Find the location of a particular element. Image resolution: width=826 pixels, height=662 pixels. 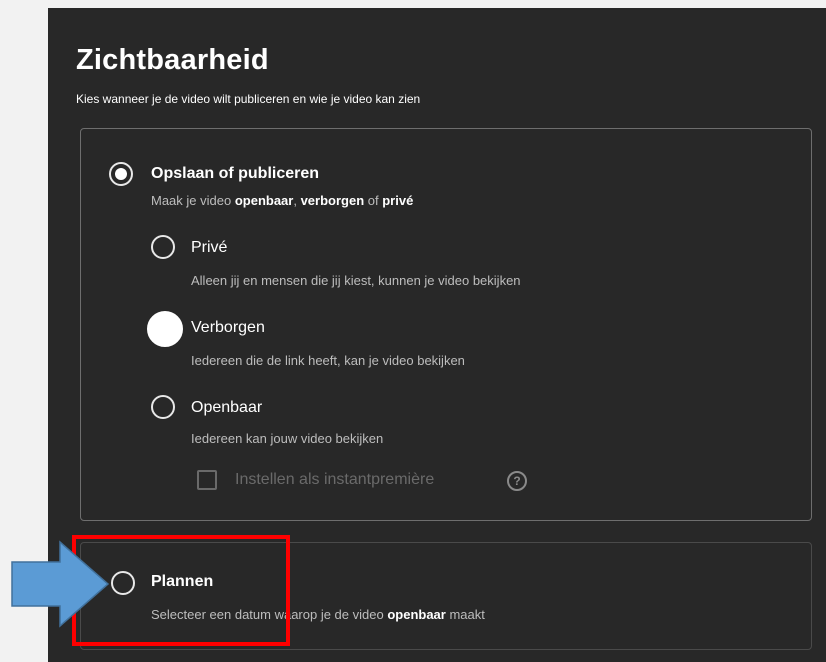

save-publish-label: Opslaan of publiceren is located at coordinates (235, 174).